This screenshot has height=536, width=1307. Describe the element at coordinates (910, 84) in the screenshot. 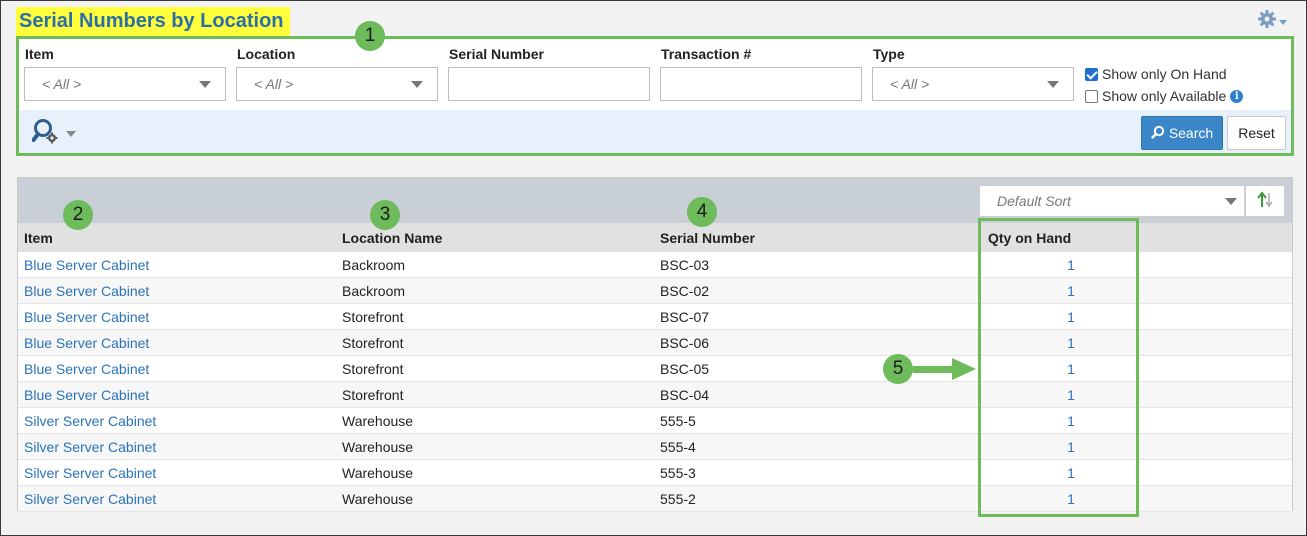

I see `type-filter-value: < All >` at that location.